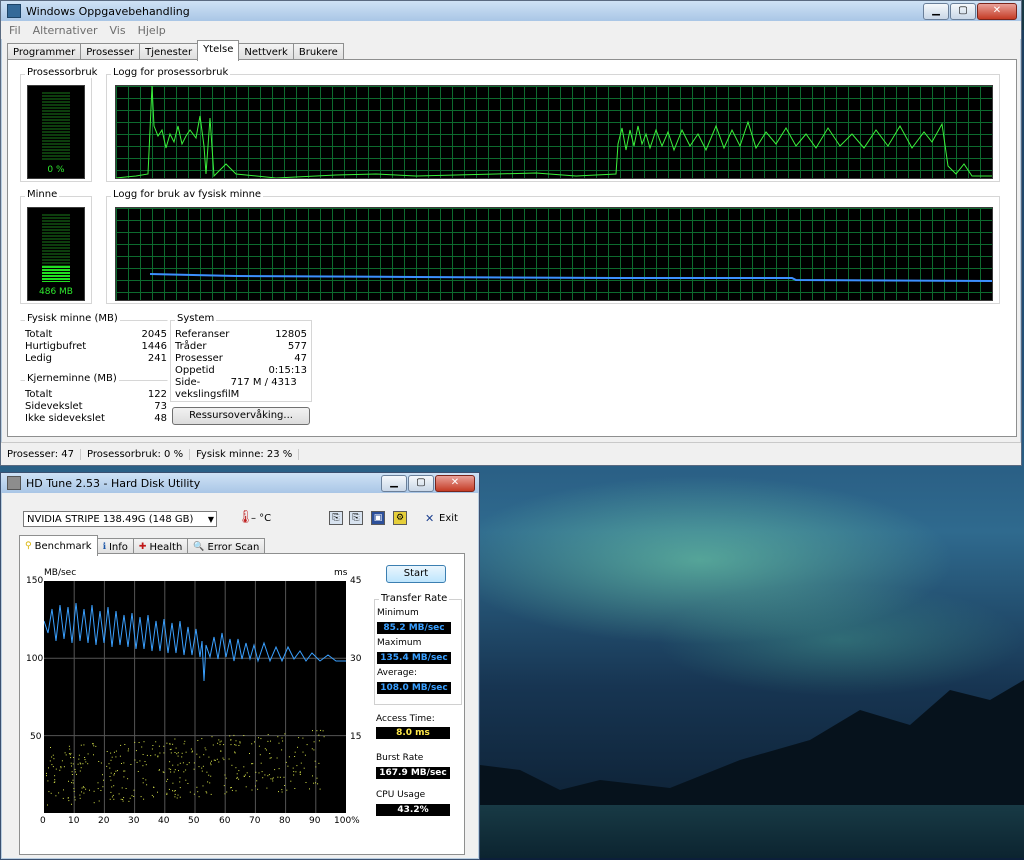 The height and width of the screenshot is (860, 1024). What do you see at coordinates (261, 518) in the screenshot?
I see `temperature-value: – °C` at bounding box center [261, 518].